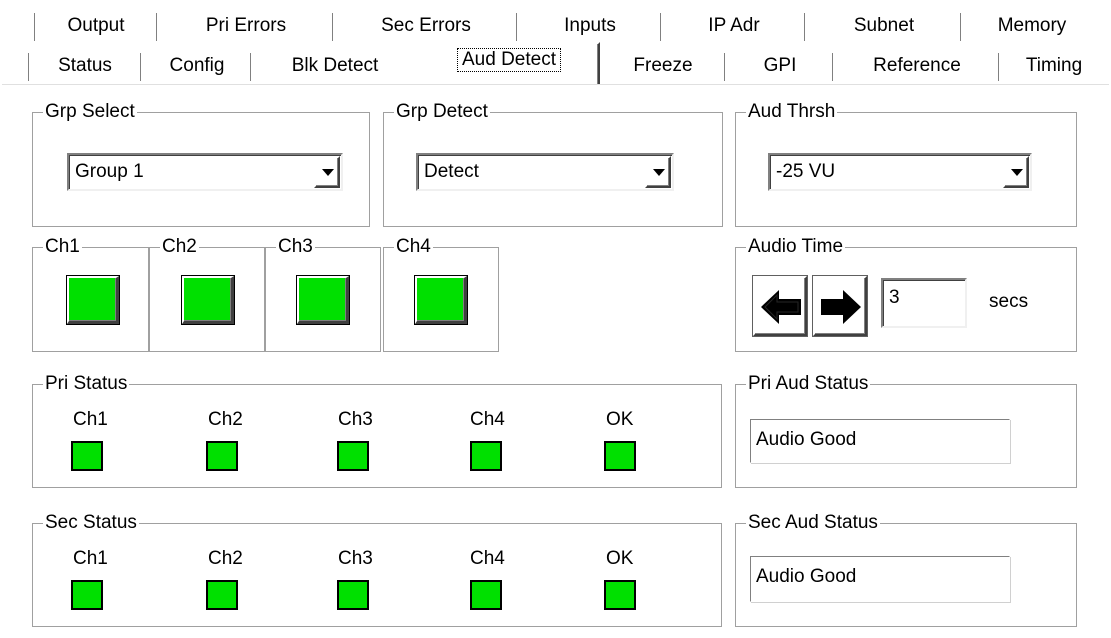 This screenshot has height=638, width=1111. I want to click on grp-select-group: Grp Select Group 1, so click(201, 163).